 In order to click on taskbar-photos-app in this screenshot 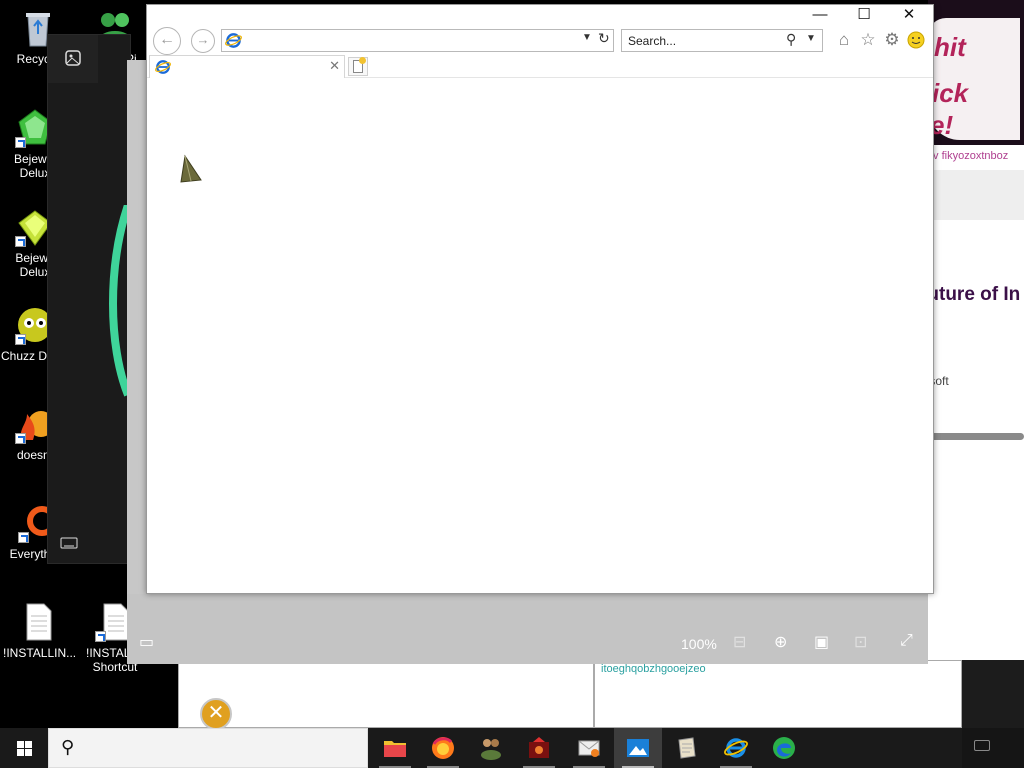, I will do `click(638, 748)`.